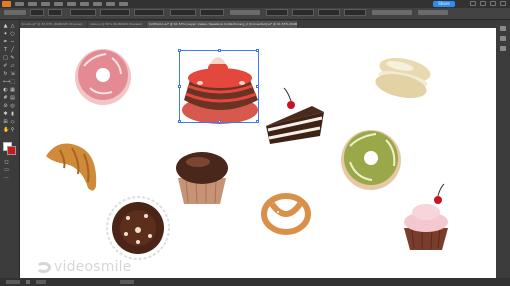 The image size is (510, 286). What do you see at coordinates (245, 12) in the screenshot?
I see `document-setup-label` at bounding box center [245, 12].